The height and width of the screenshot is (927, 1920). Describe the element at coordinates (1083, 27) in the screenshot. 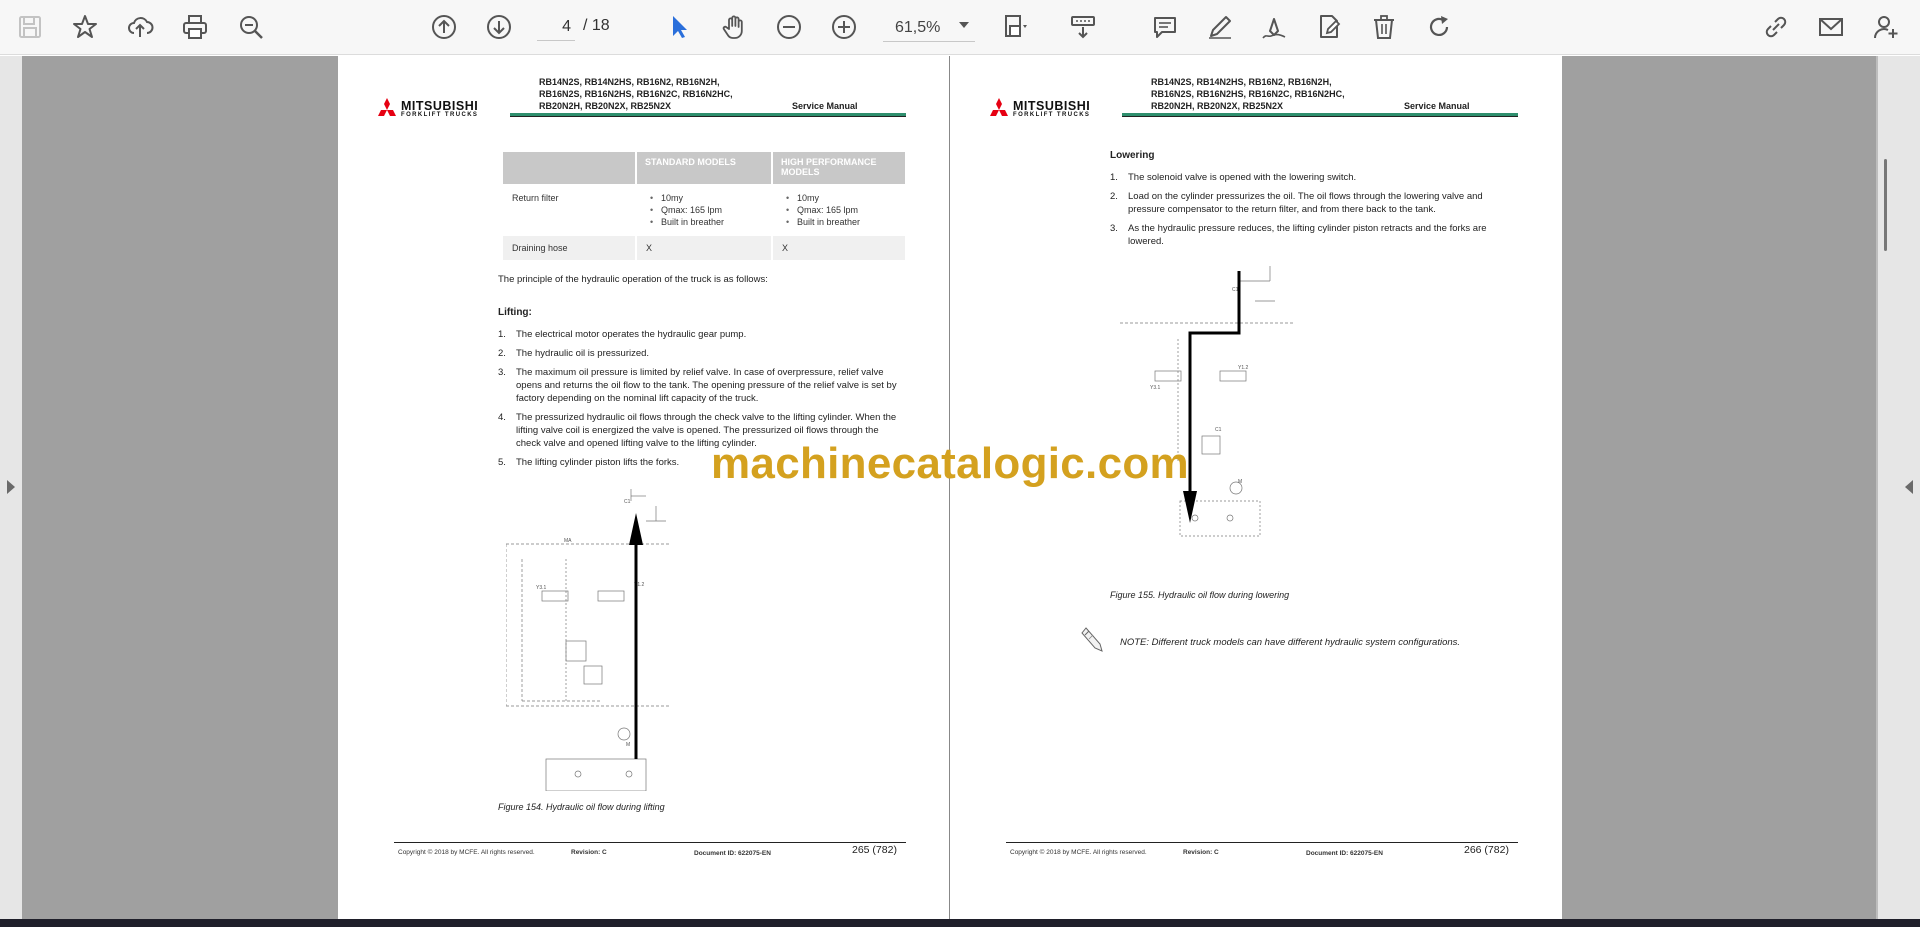

I see `scroll-mode-icon` at that location.